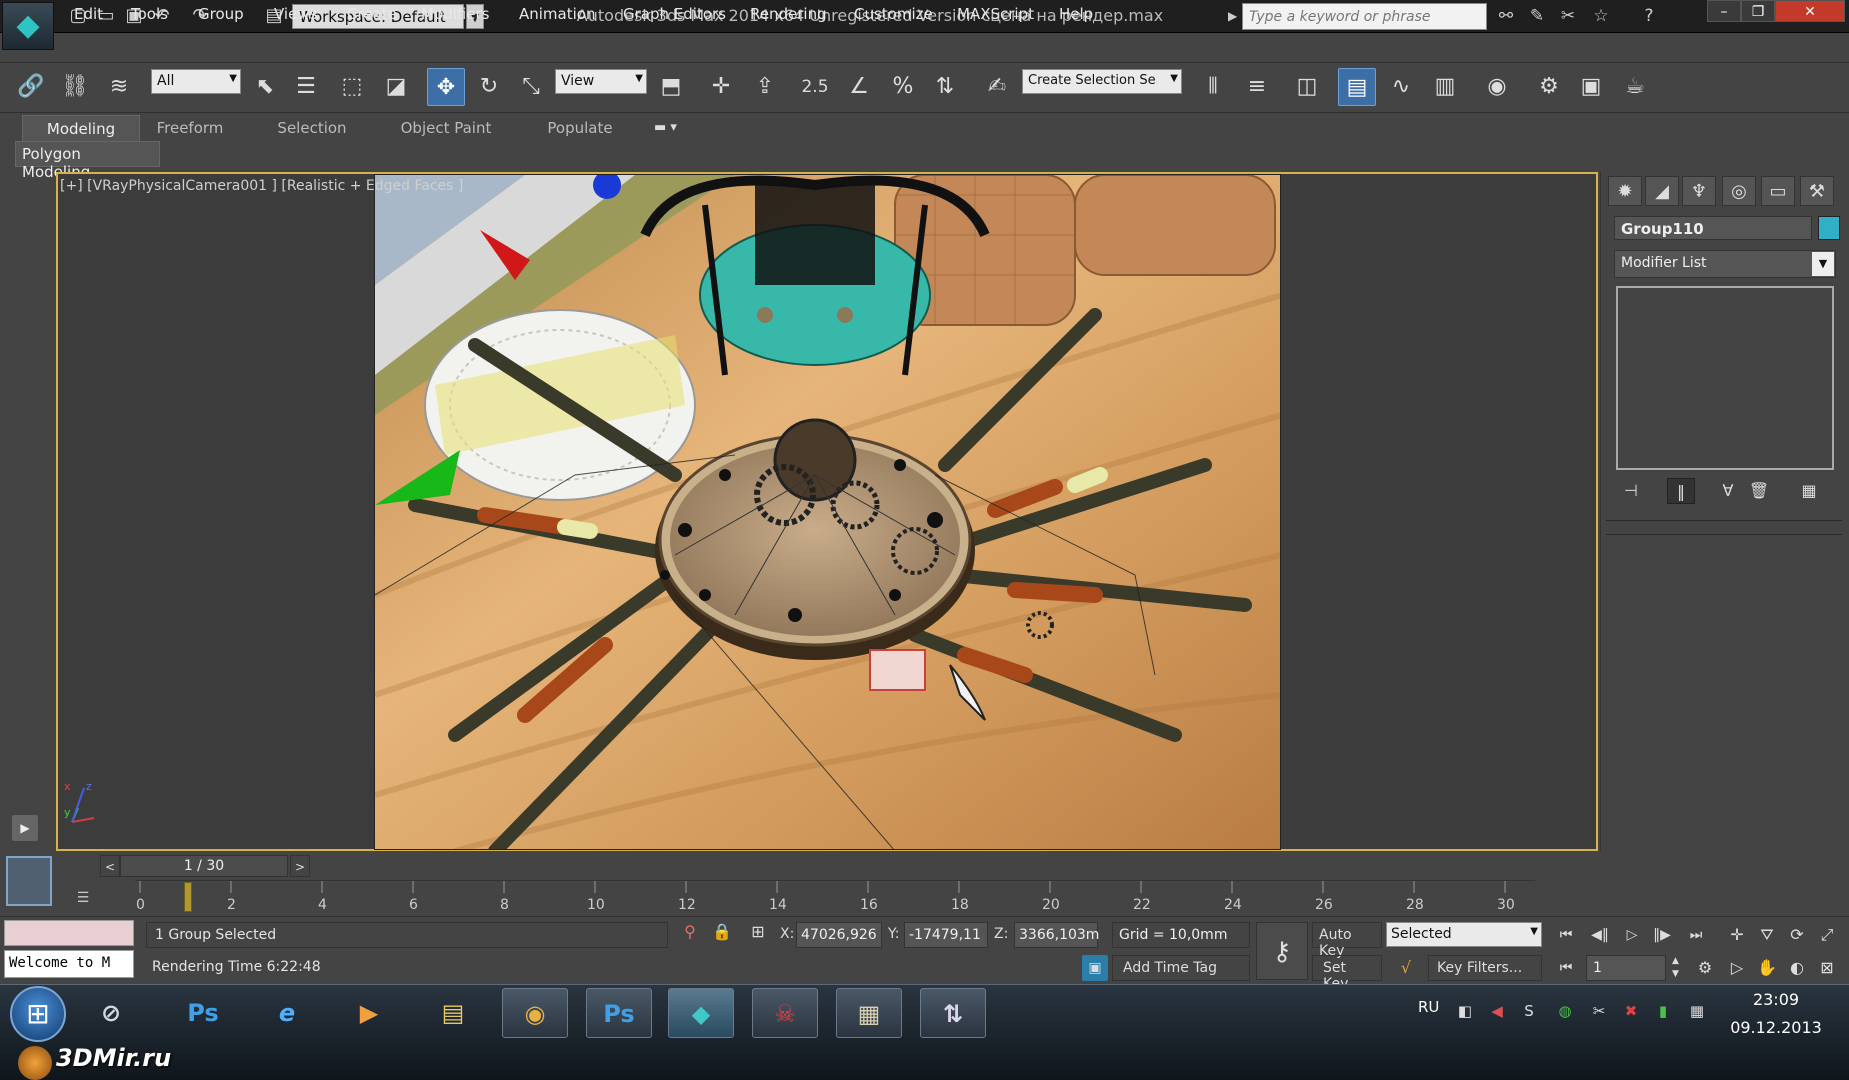 This screenshot has height=1080, width=1849. I want to click on menu-animation: Animation, so click(557, 14).